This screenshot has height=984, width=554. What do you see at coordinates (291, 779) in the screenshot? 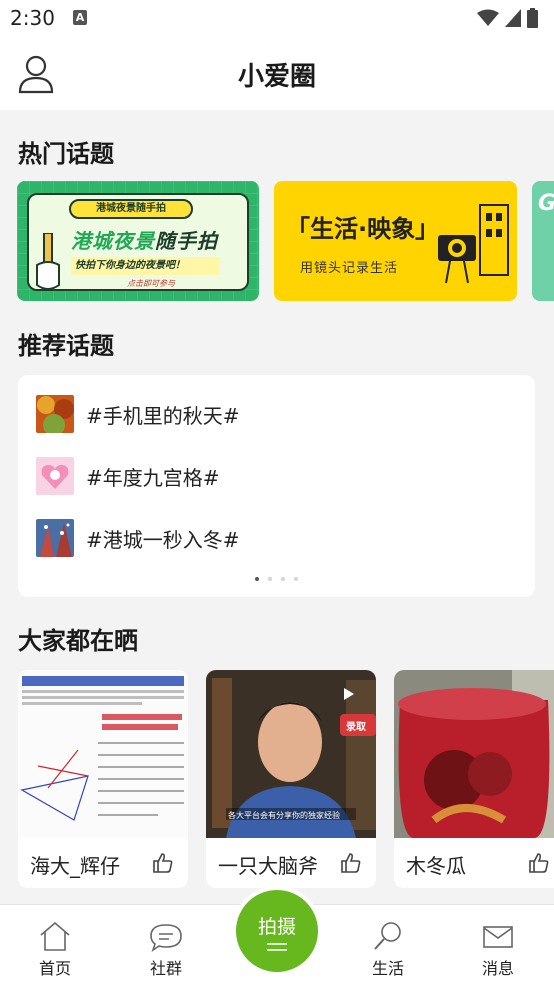
I see `post-card: 各大平台会有分享你的独家经验 录取 一只大脑斧` at bounding box center [291, 779].